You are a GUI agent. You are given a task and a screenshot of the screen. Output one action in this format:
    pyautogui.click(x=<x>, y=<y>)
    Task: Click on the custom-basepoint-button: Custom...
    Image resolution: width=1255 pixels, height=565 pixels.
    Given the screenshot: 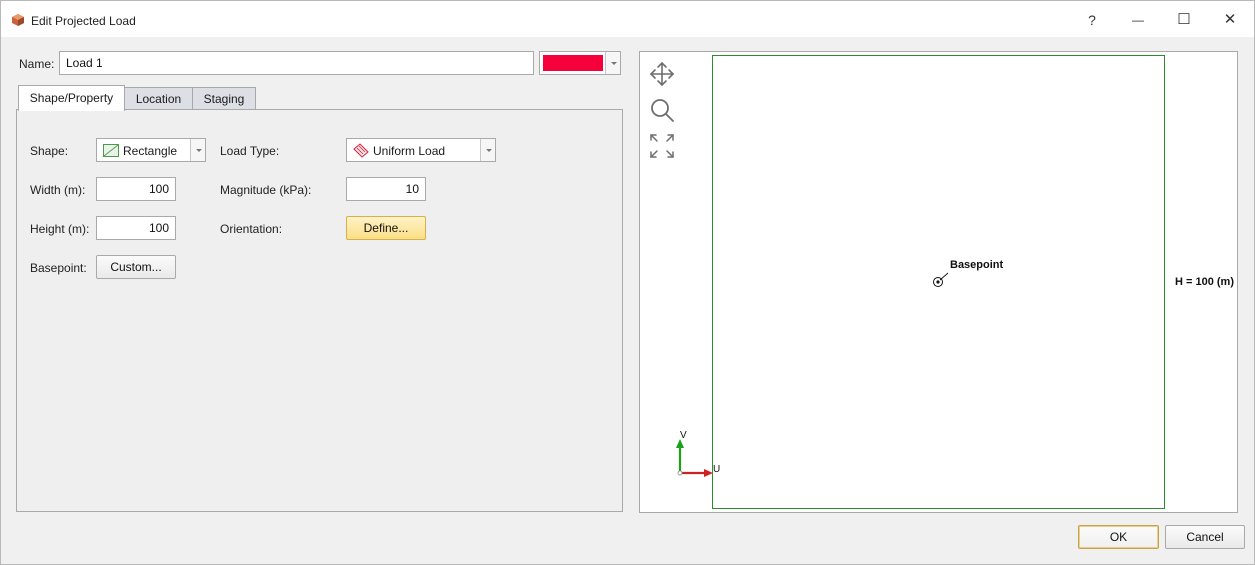 What is the action you would take?
    pyautogui.click(x=136, y=267)
    